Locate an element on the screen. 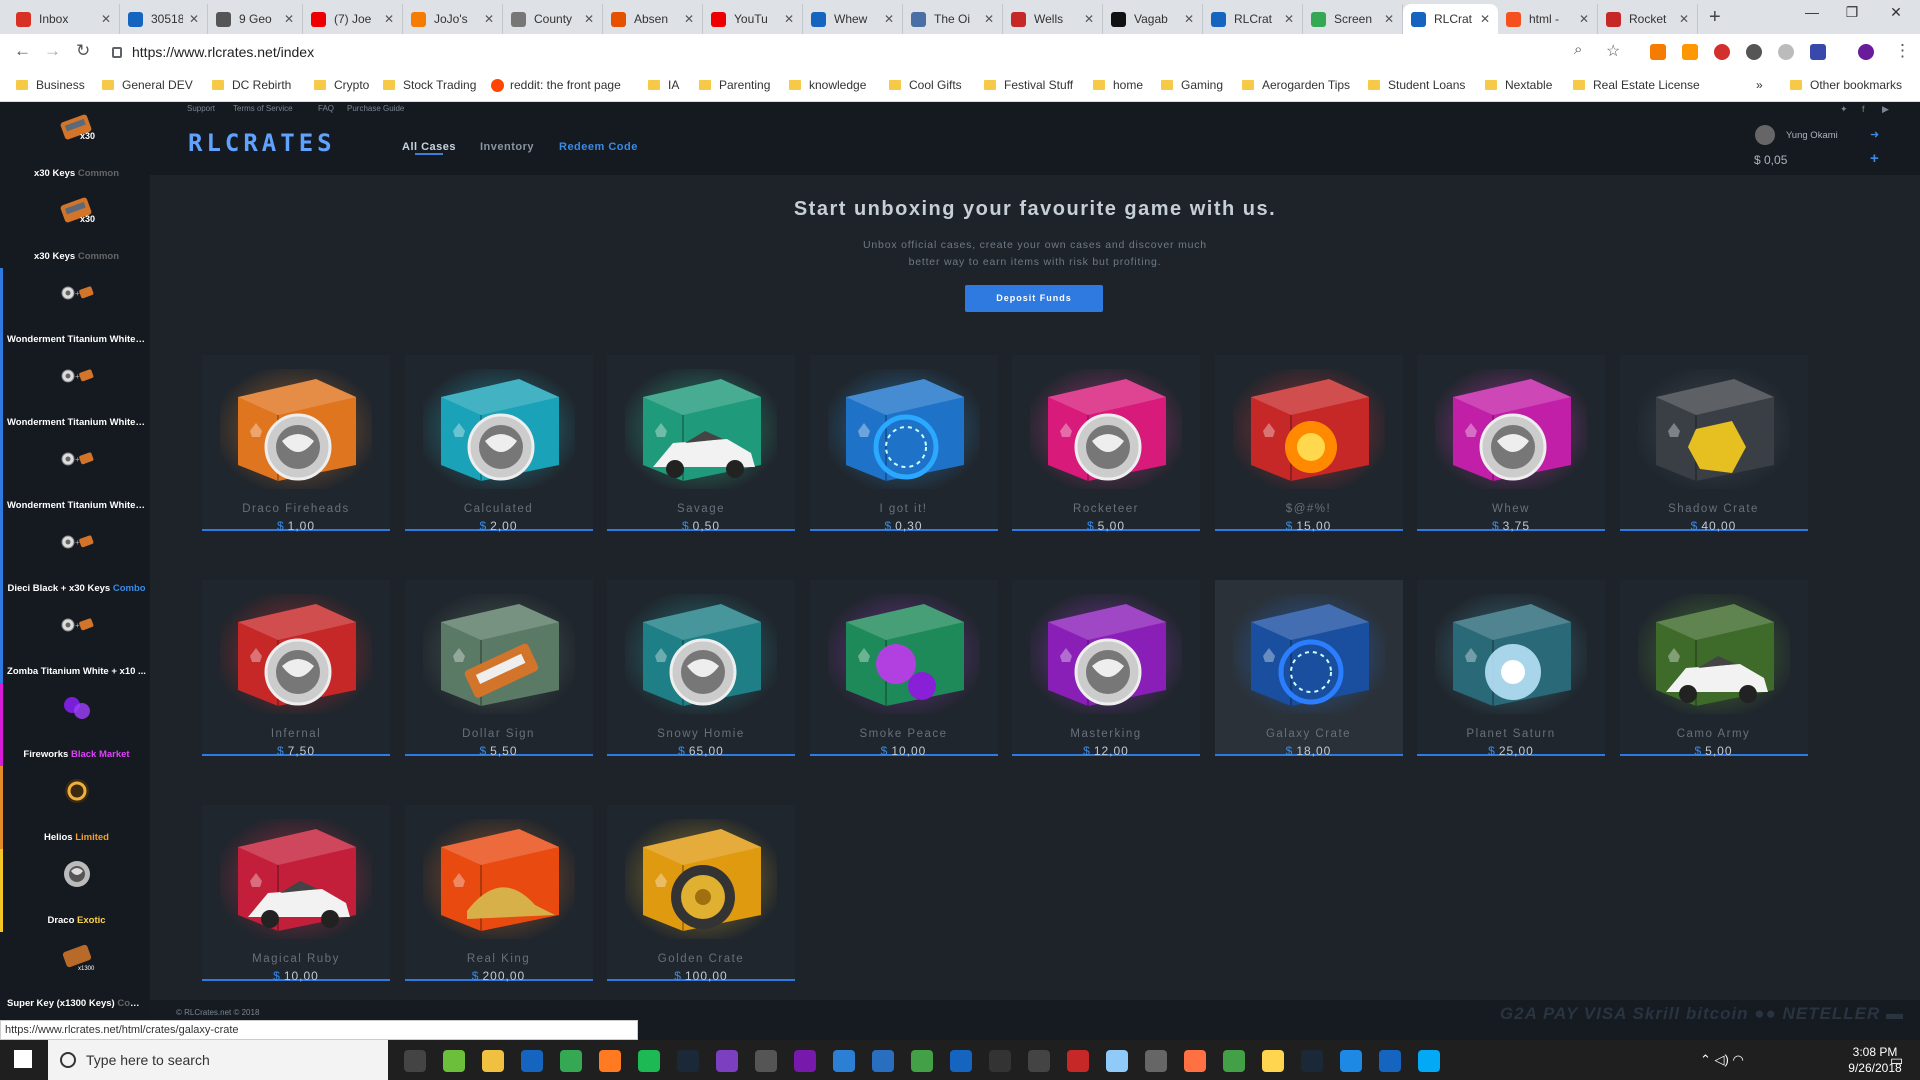 This screenshot has height=1080, width=1920. bookmark-item: Crypto is located at coordinates (341, 85).